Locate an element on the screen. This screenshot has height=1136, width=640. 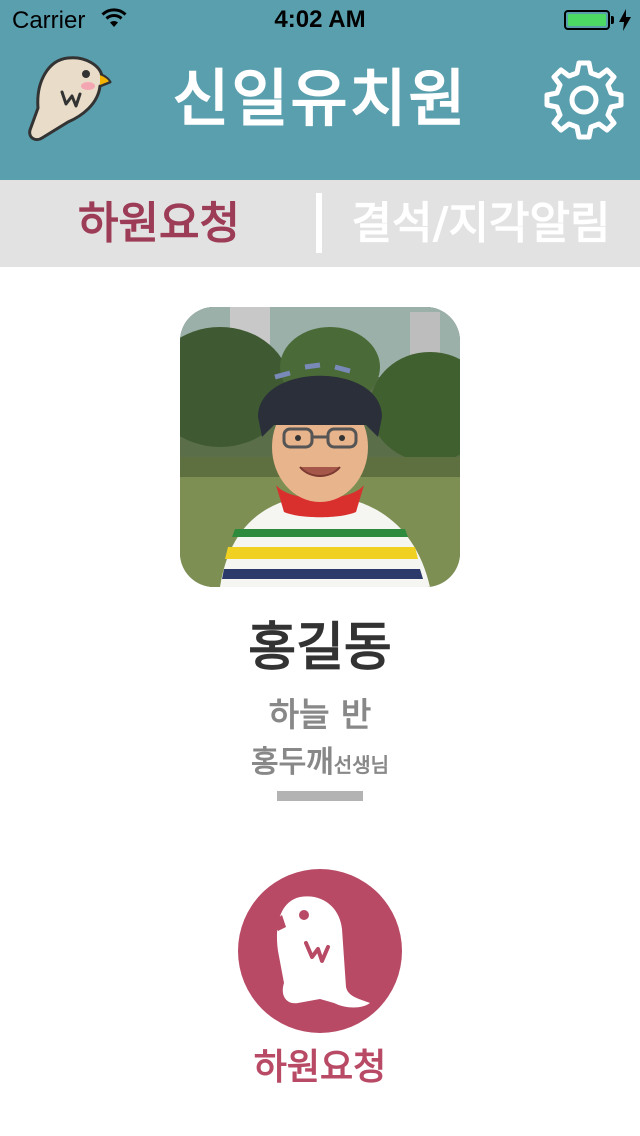
child-name: 홍길동 is located at coordinates (320, 648).